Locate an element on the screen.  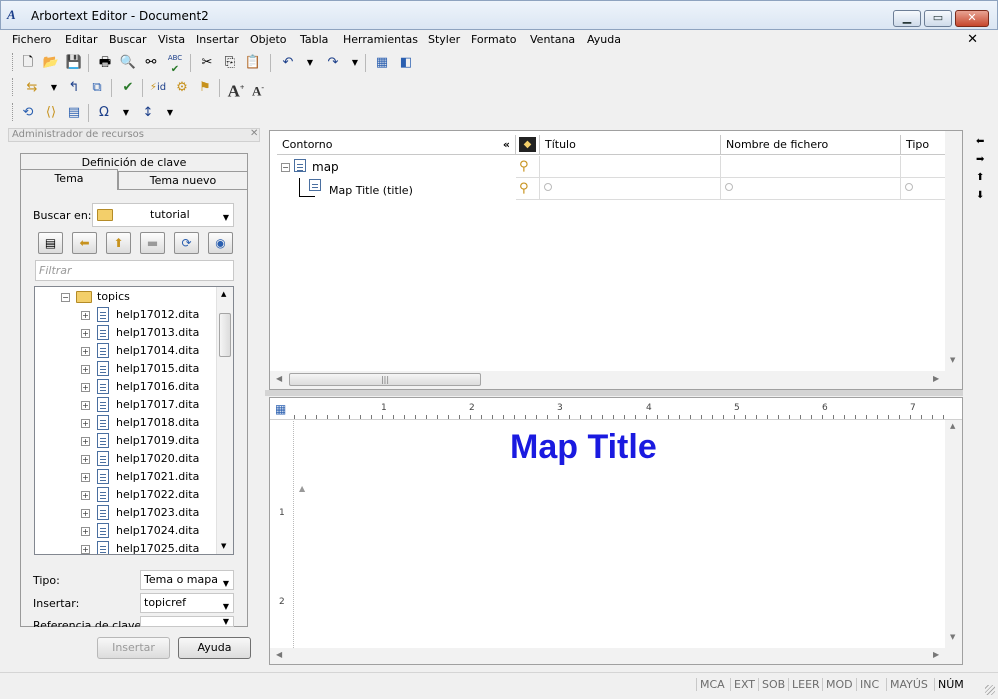
insert-object-icon: ⟨⟩ is located at coordinates (51, 113).